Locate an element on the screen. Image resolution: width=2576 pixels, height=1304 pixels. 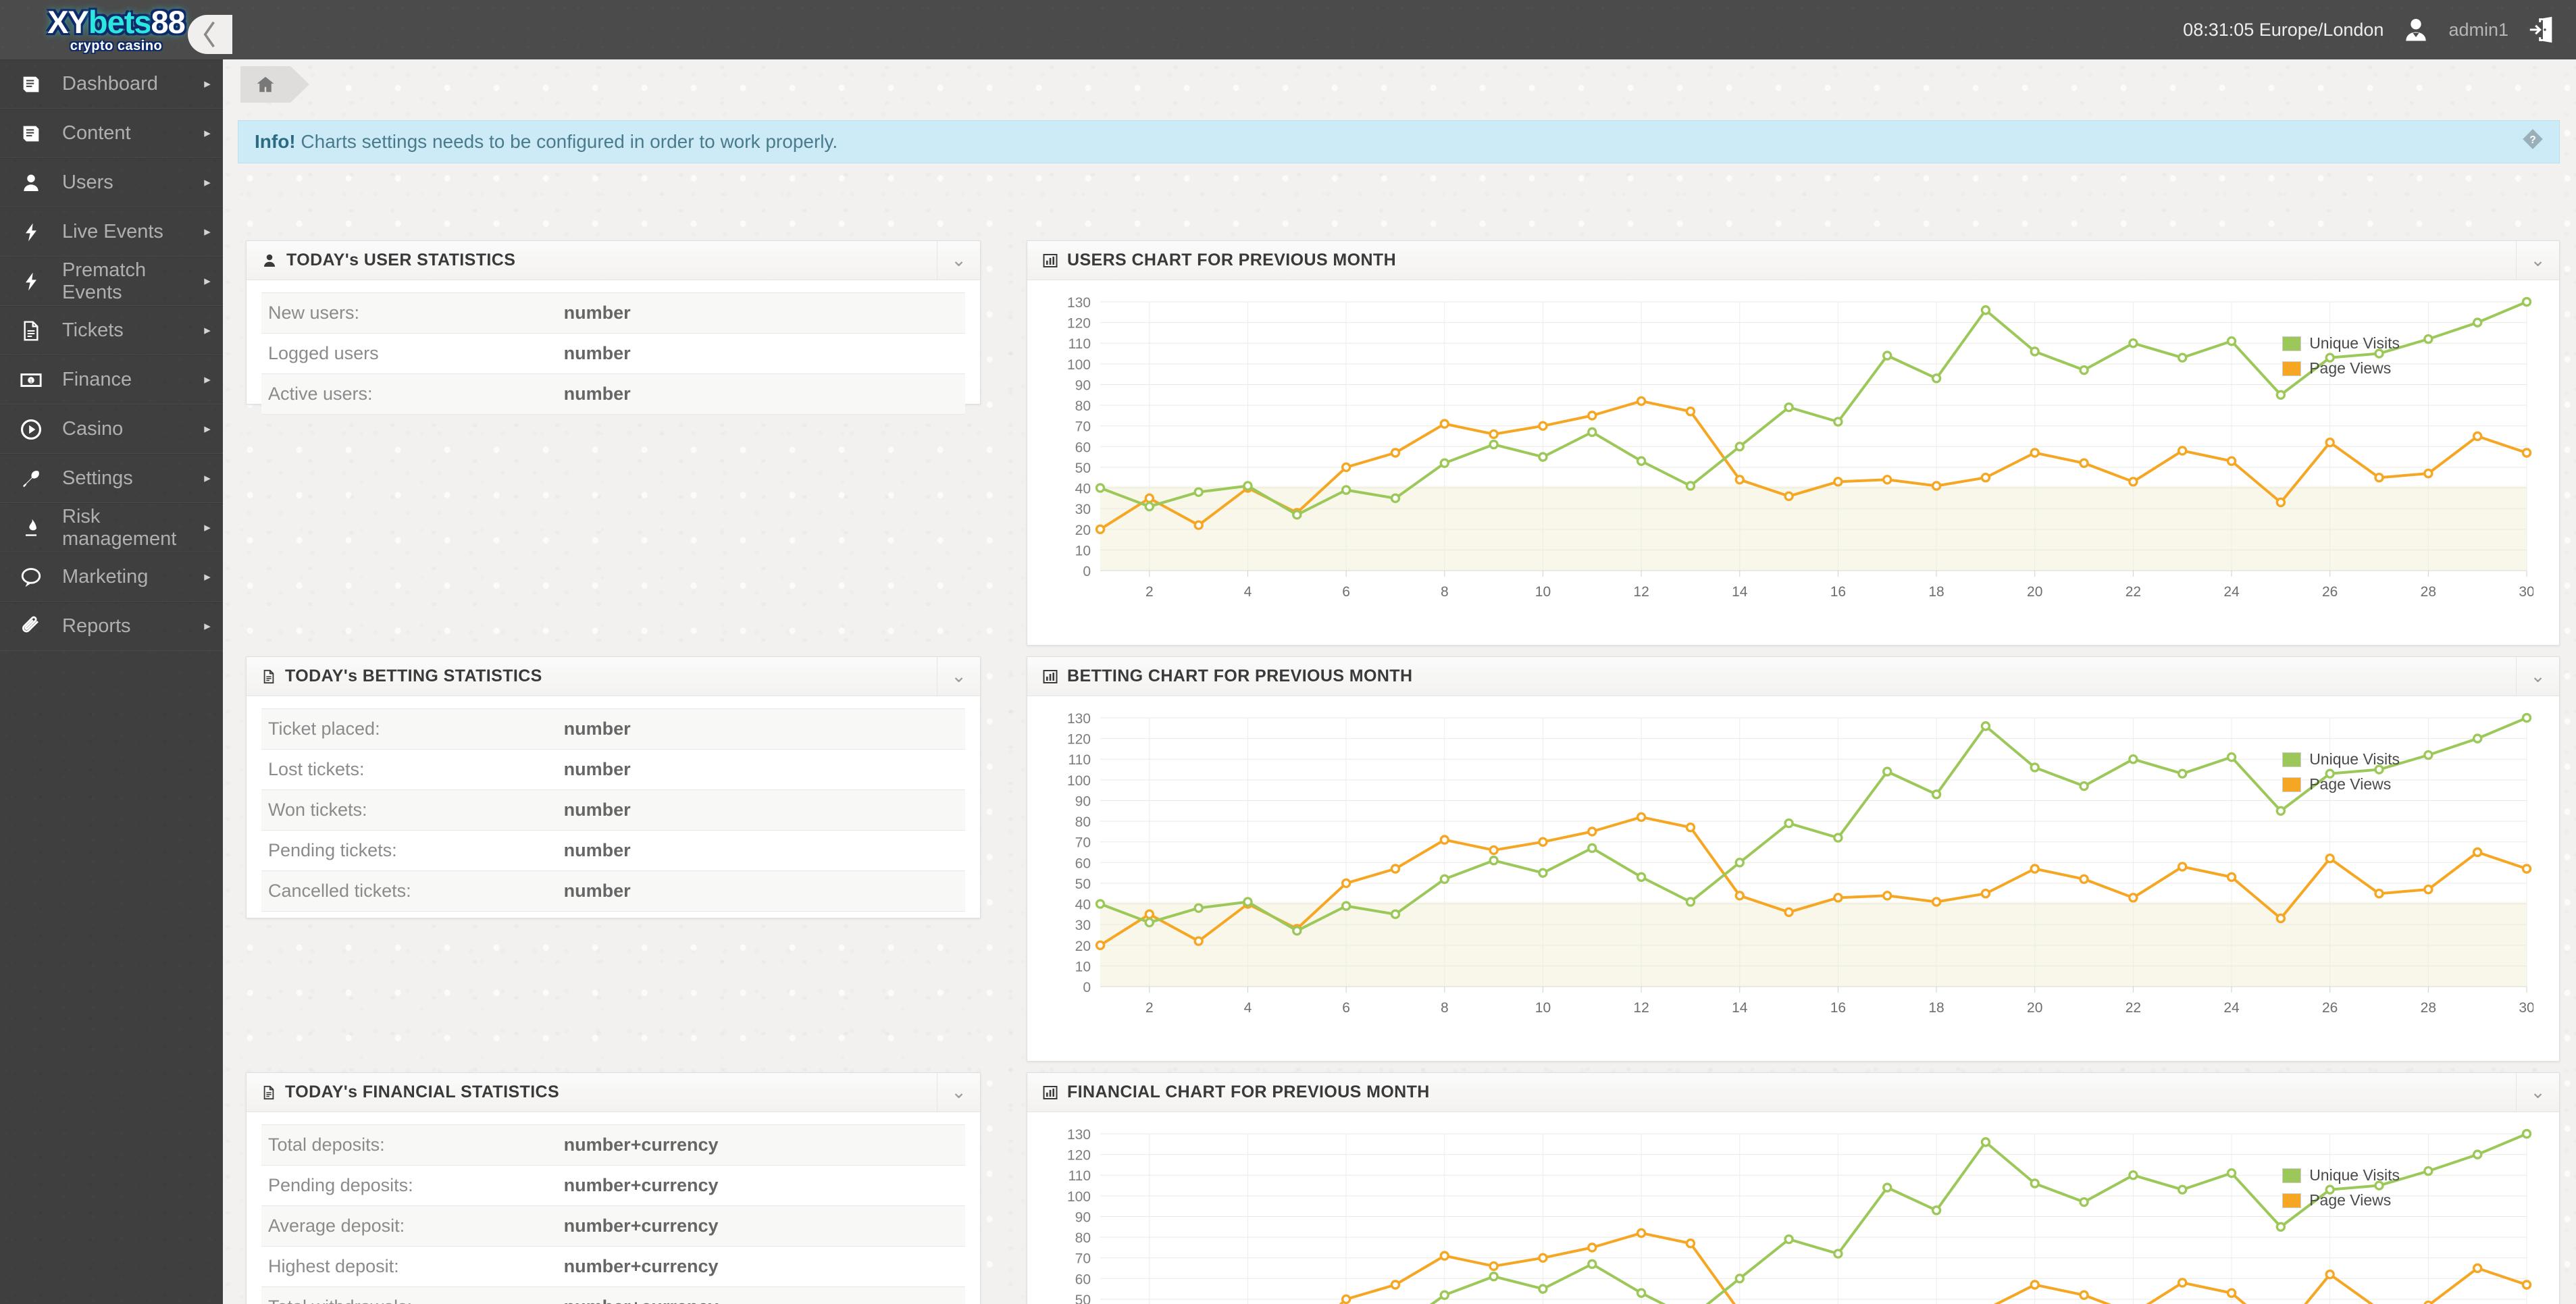
sidebar-item-reports: Reports ▸ is located at coordinates (112, 626).